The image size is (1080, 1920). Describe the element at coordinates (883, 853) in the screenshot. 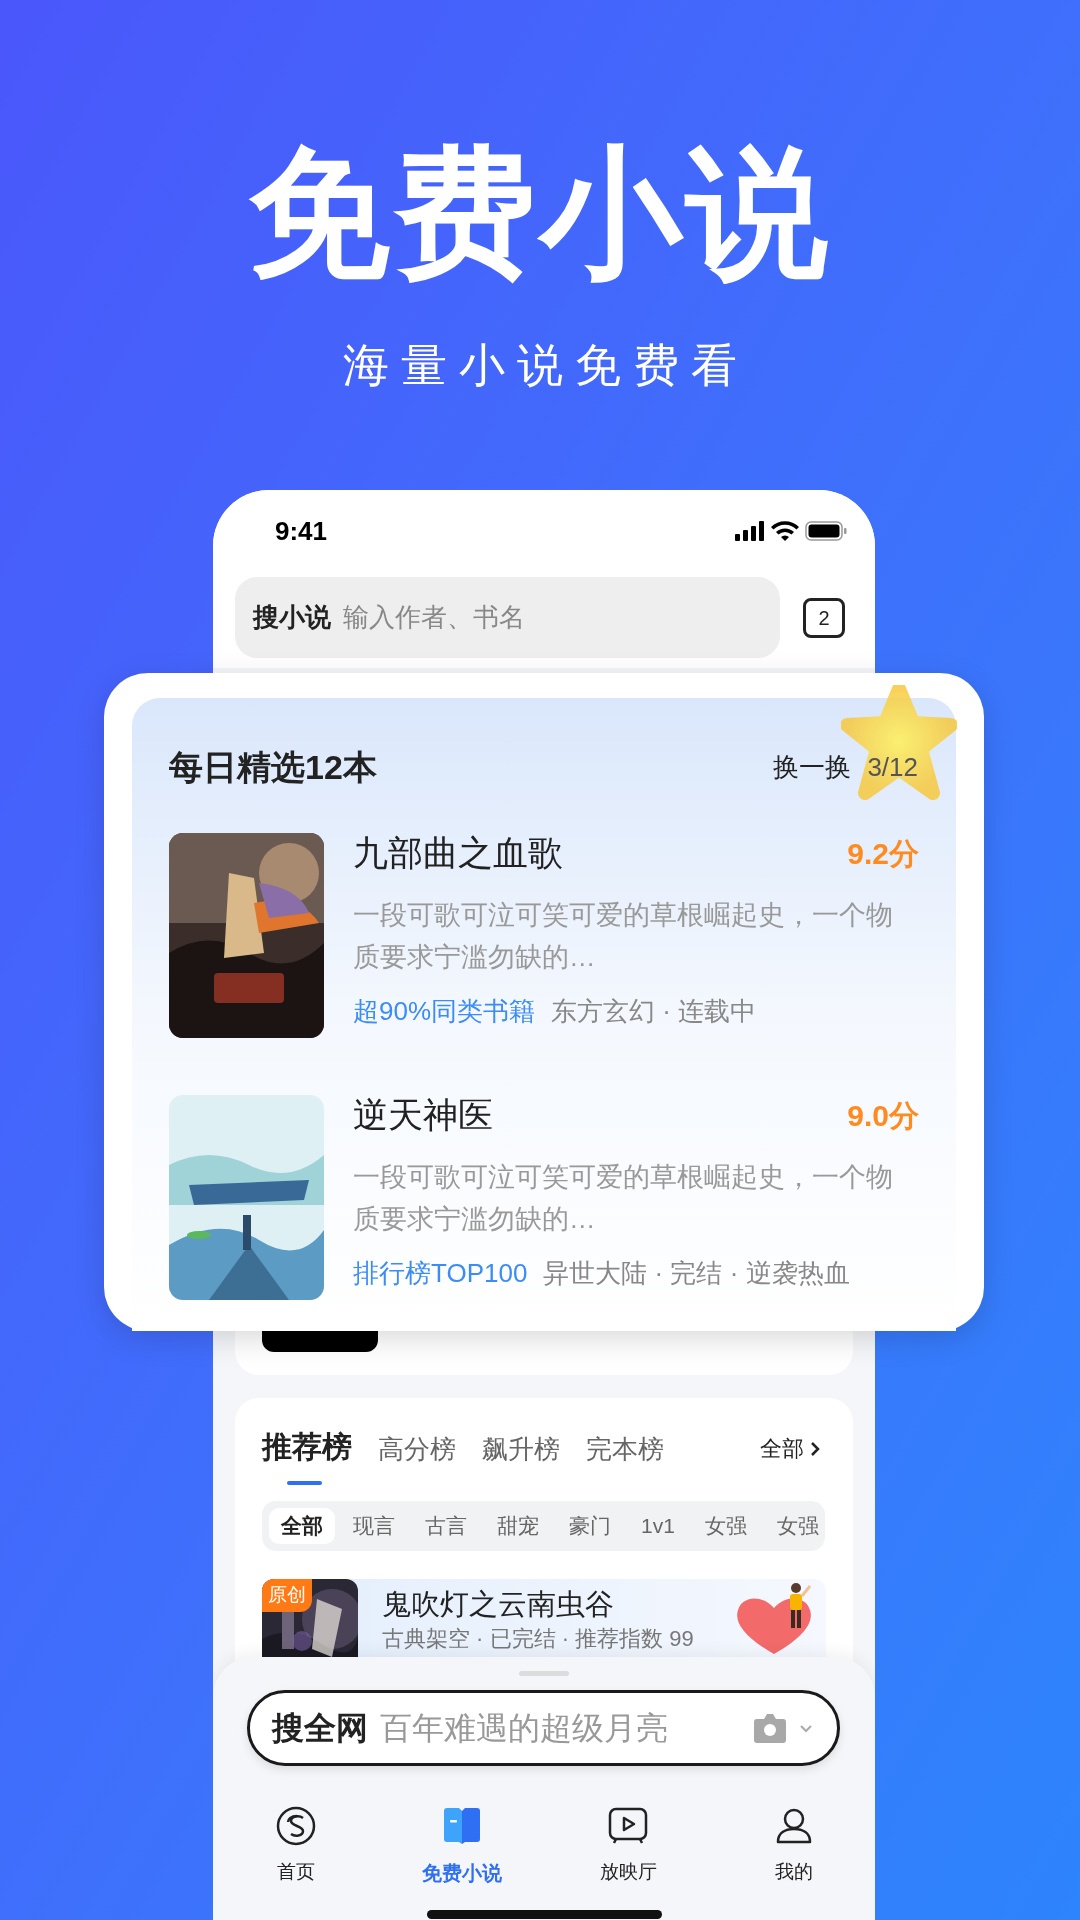

I see `book-score: 9.2分` at that location.